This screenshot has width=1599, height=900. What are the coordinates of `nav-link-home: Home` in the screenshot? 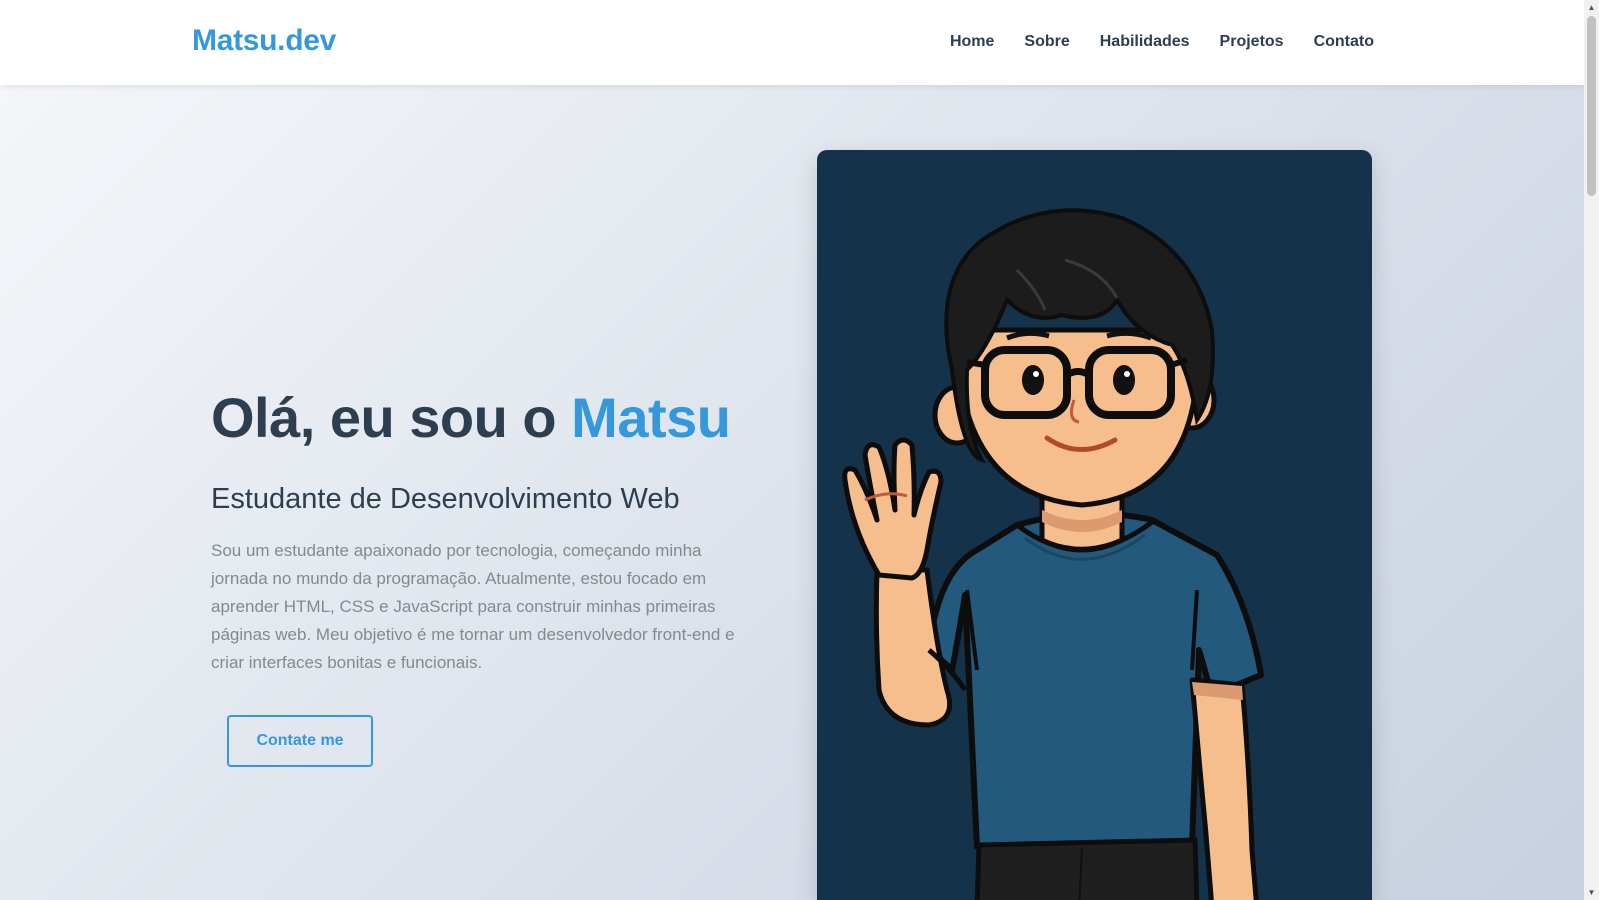 It's located at (972, 41).